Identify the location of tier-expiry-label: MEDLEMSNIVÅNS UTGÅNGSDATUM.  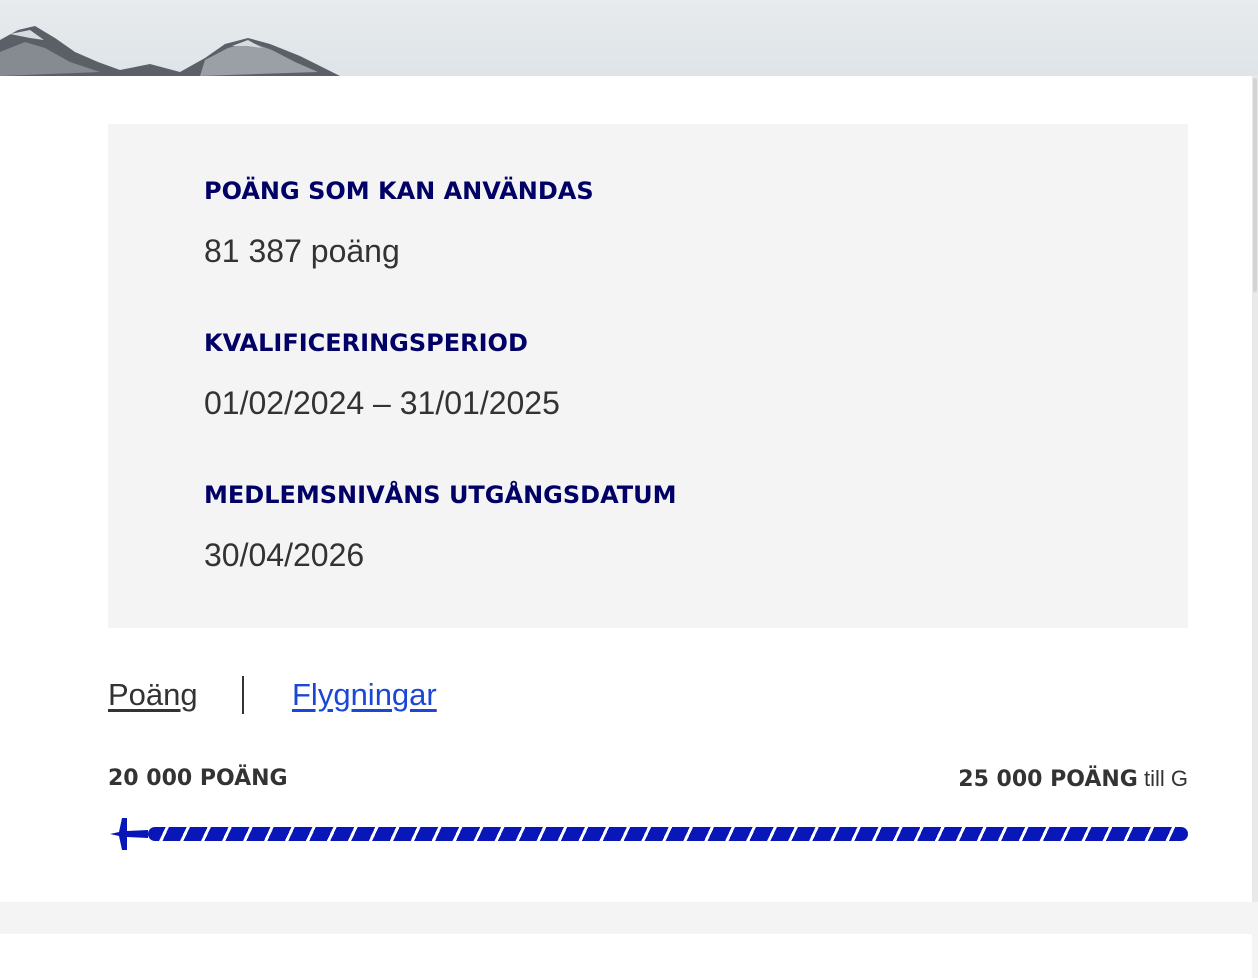
(440, 495).